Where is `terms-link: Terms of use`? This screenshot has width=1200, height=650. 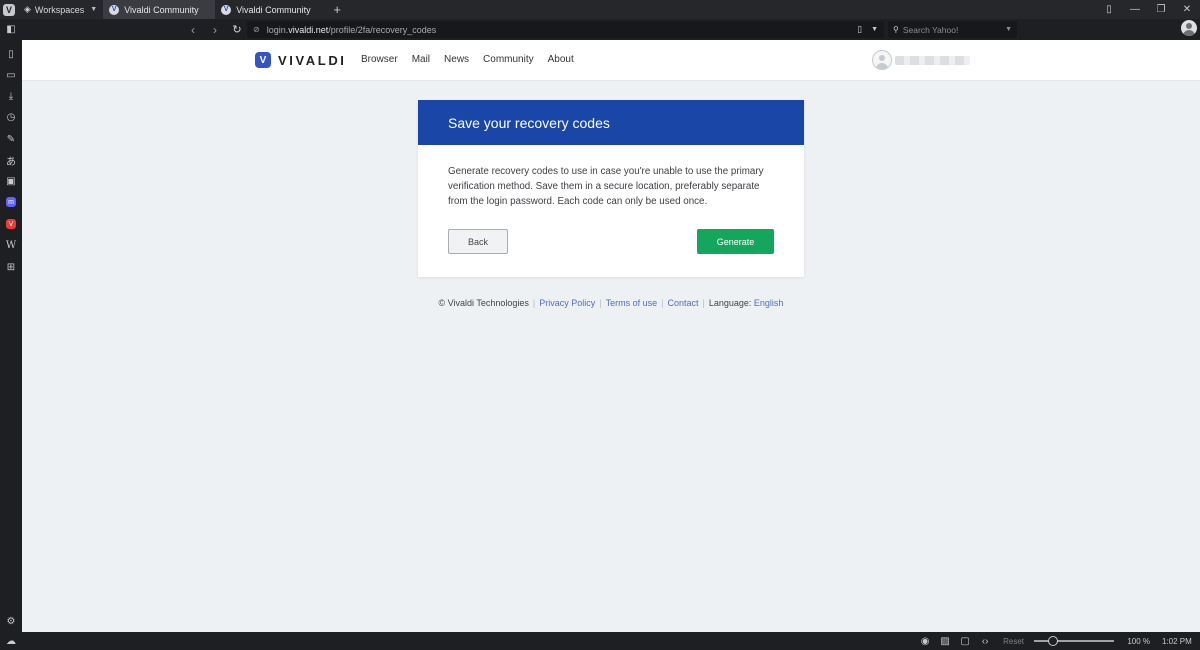 terms-link: Terms of use is located at coordinates (632, 303).